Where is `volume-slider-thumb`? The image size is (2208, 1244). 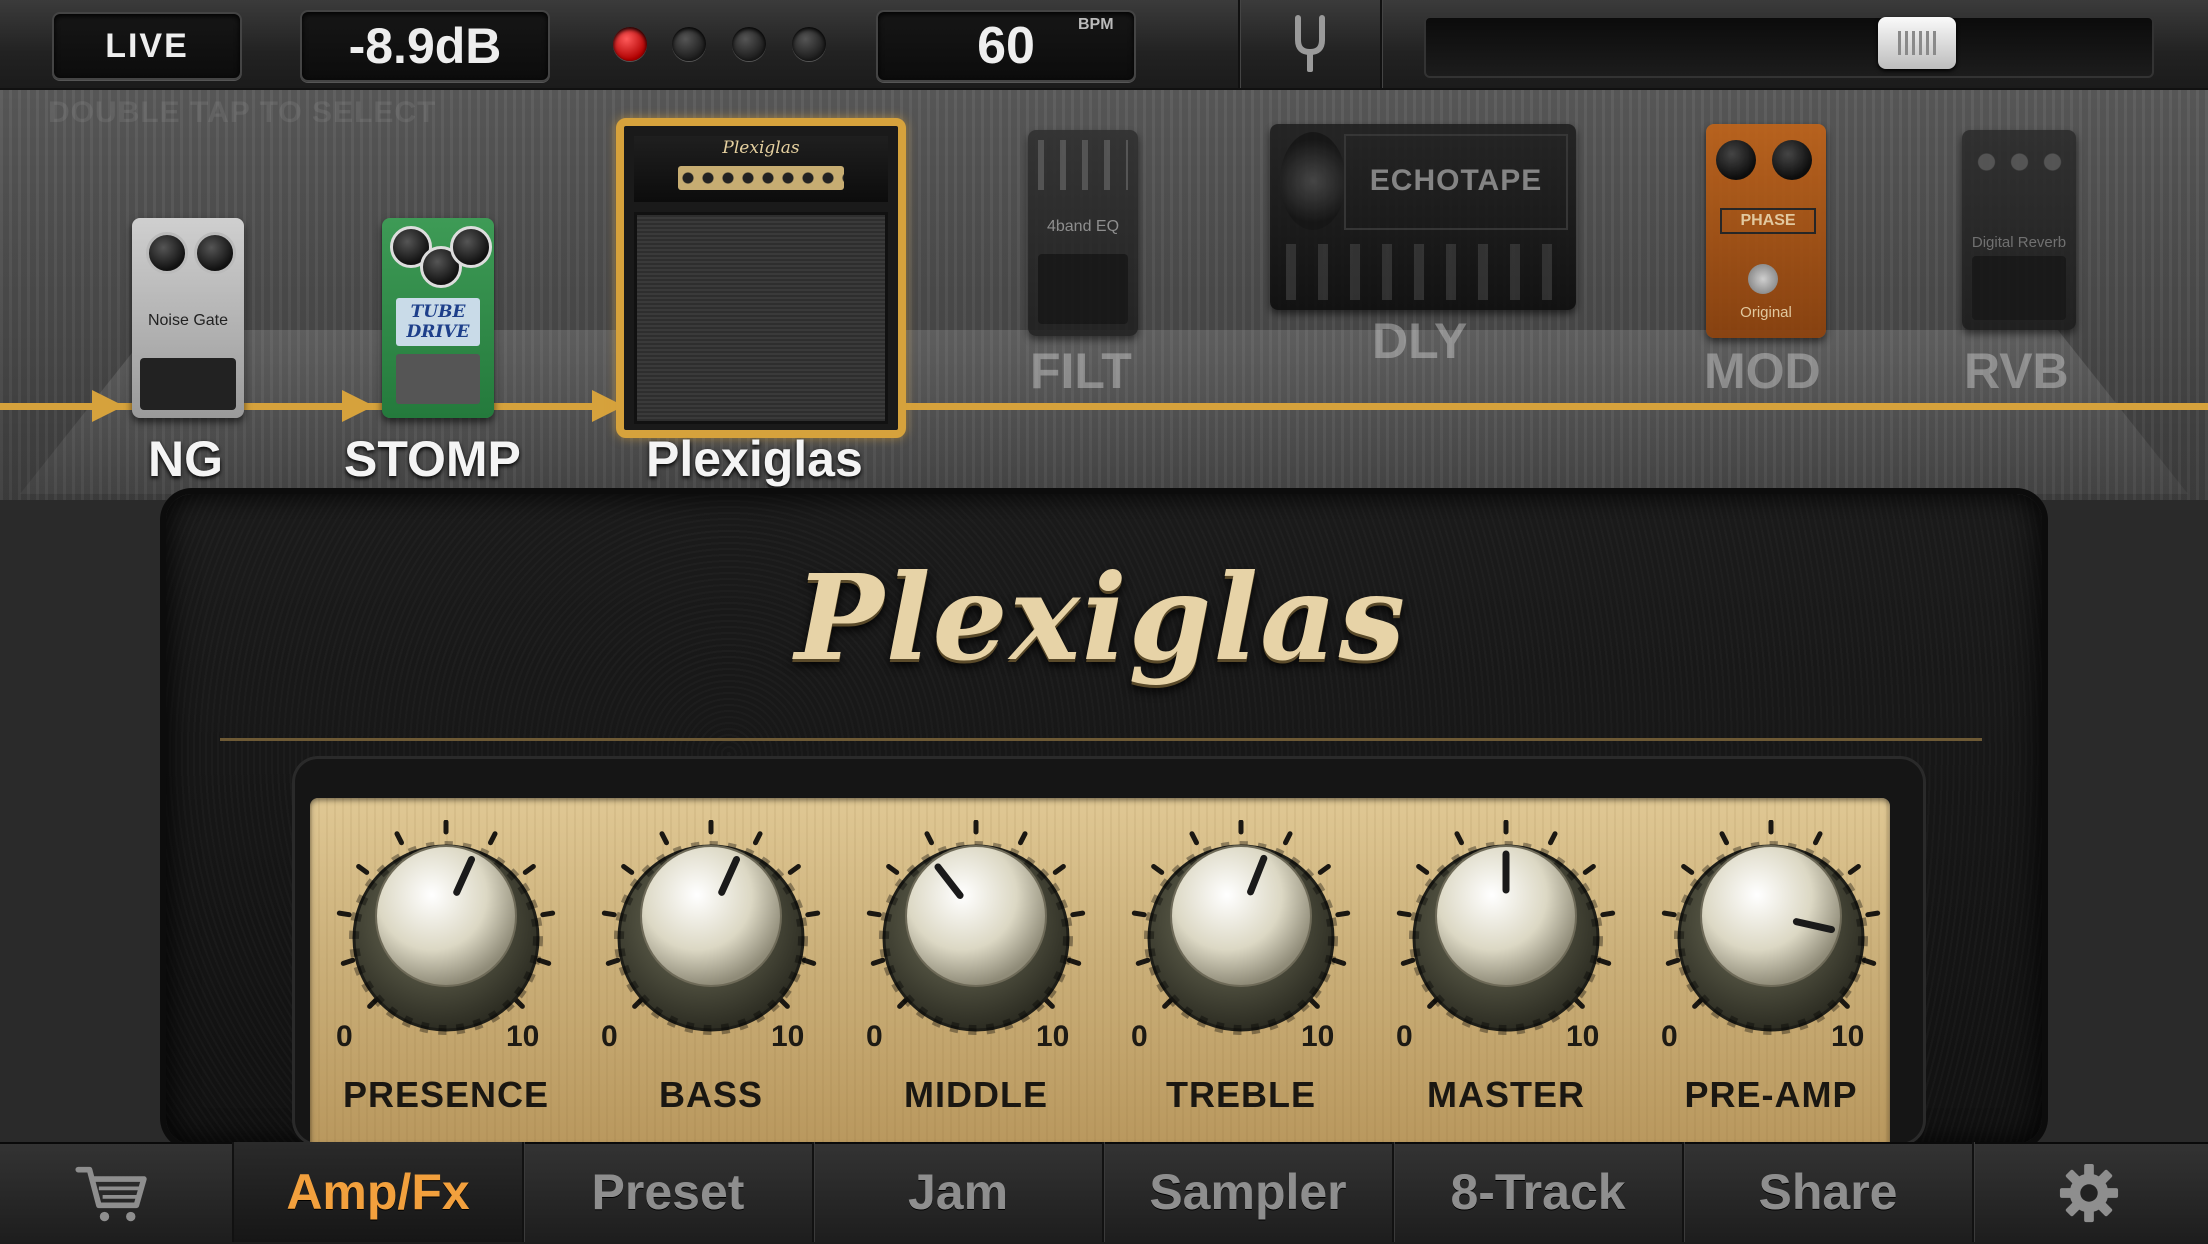 volume-slider-thumb is located at coordinates (1917, 43).